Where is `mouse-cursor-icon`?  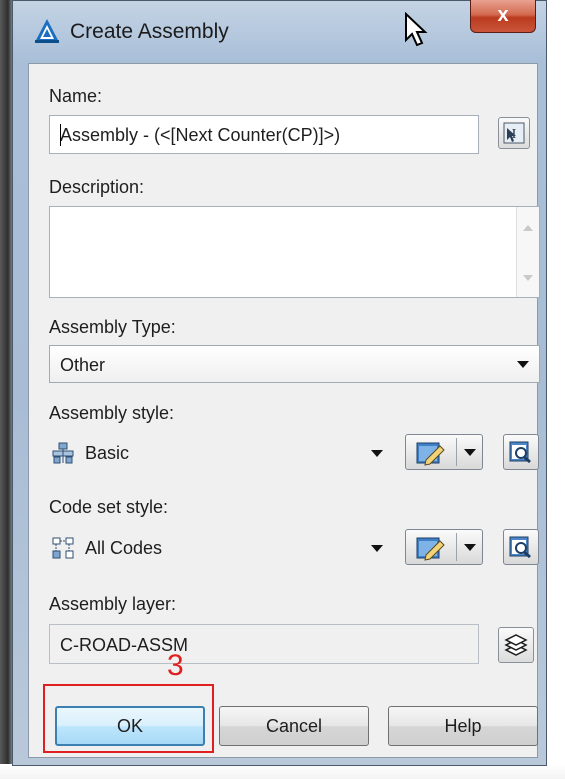 mouse-cursor-icon is located at coordinates (416, 29).